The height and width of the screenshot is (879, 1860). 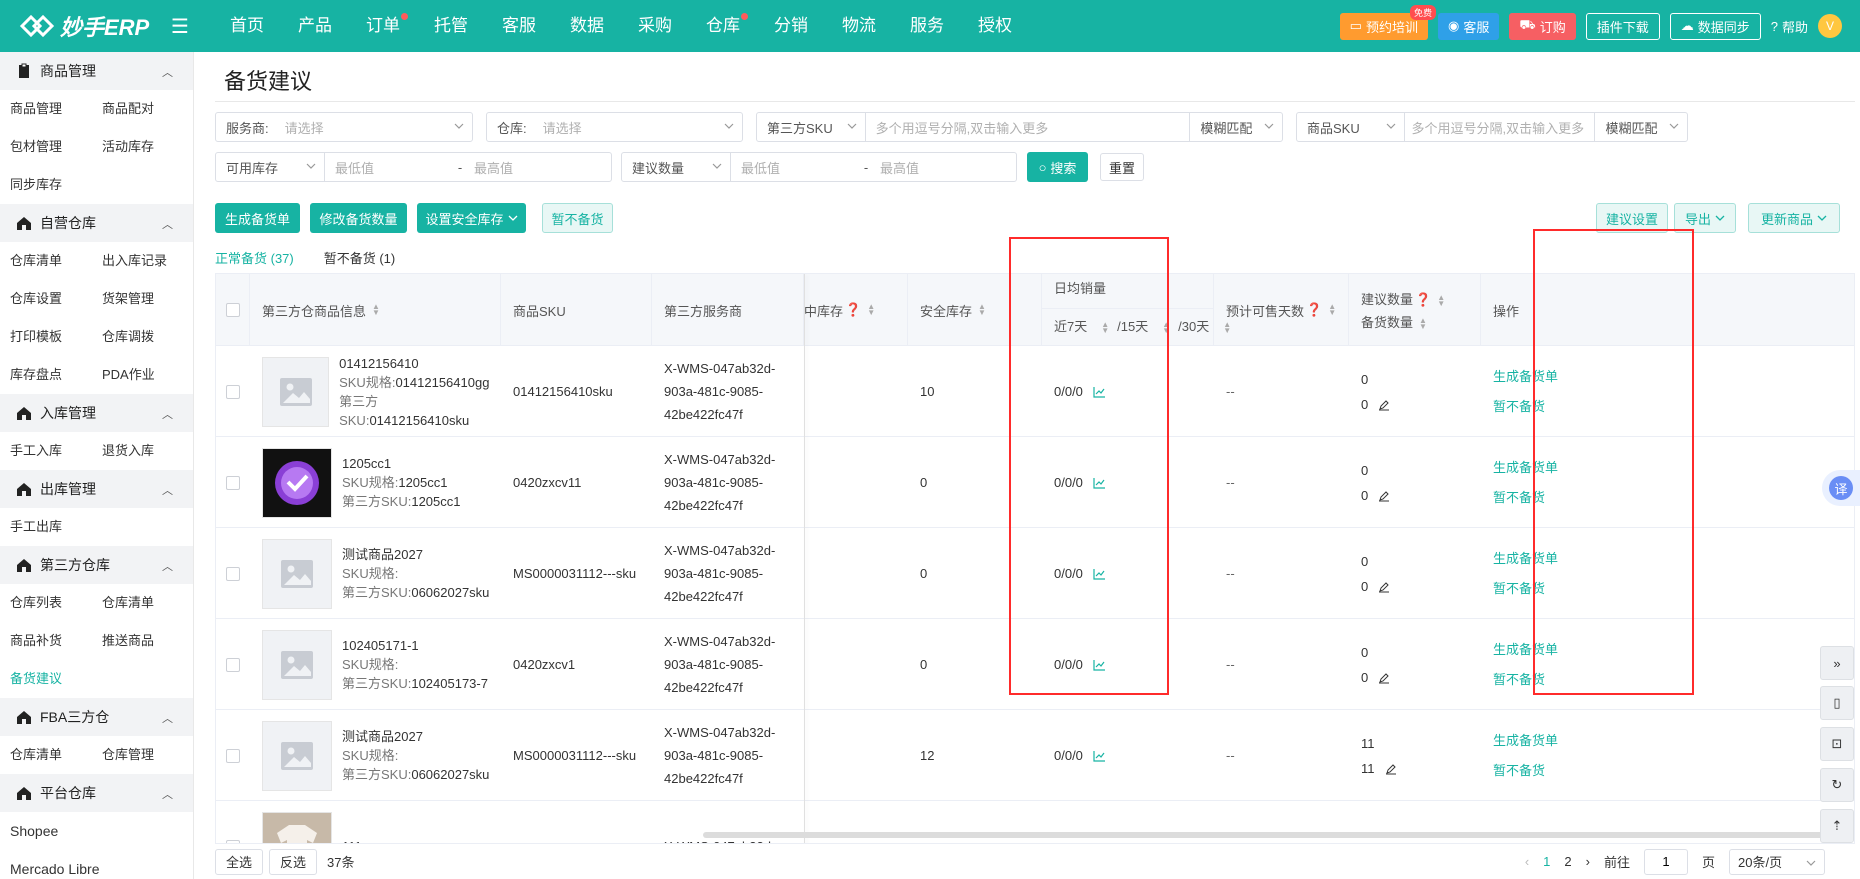 What do you see at coordinates (56, 755) in the screenshot?
I see `sidebar-item: 仓库清单` at bounding box center [56, 755].